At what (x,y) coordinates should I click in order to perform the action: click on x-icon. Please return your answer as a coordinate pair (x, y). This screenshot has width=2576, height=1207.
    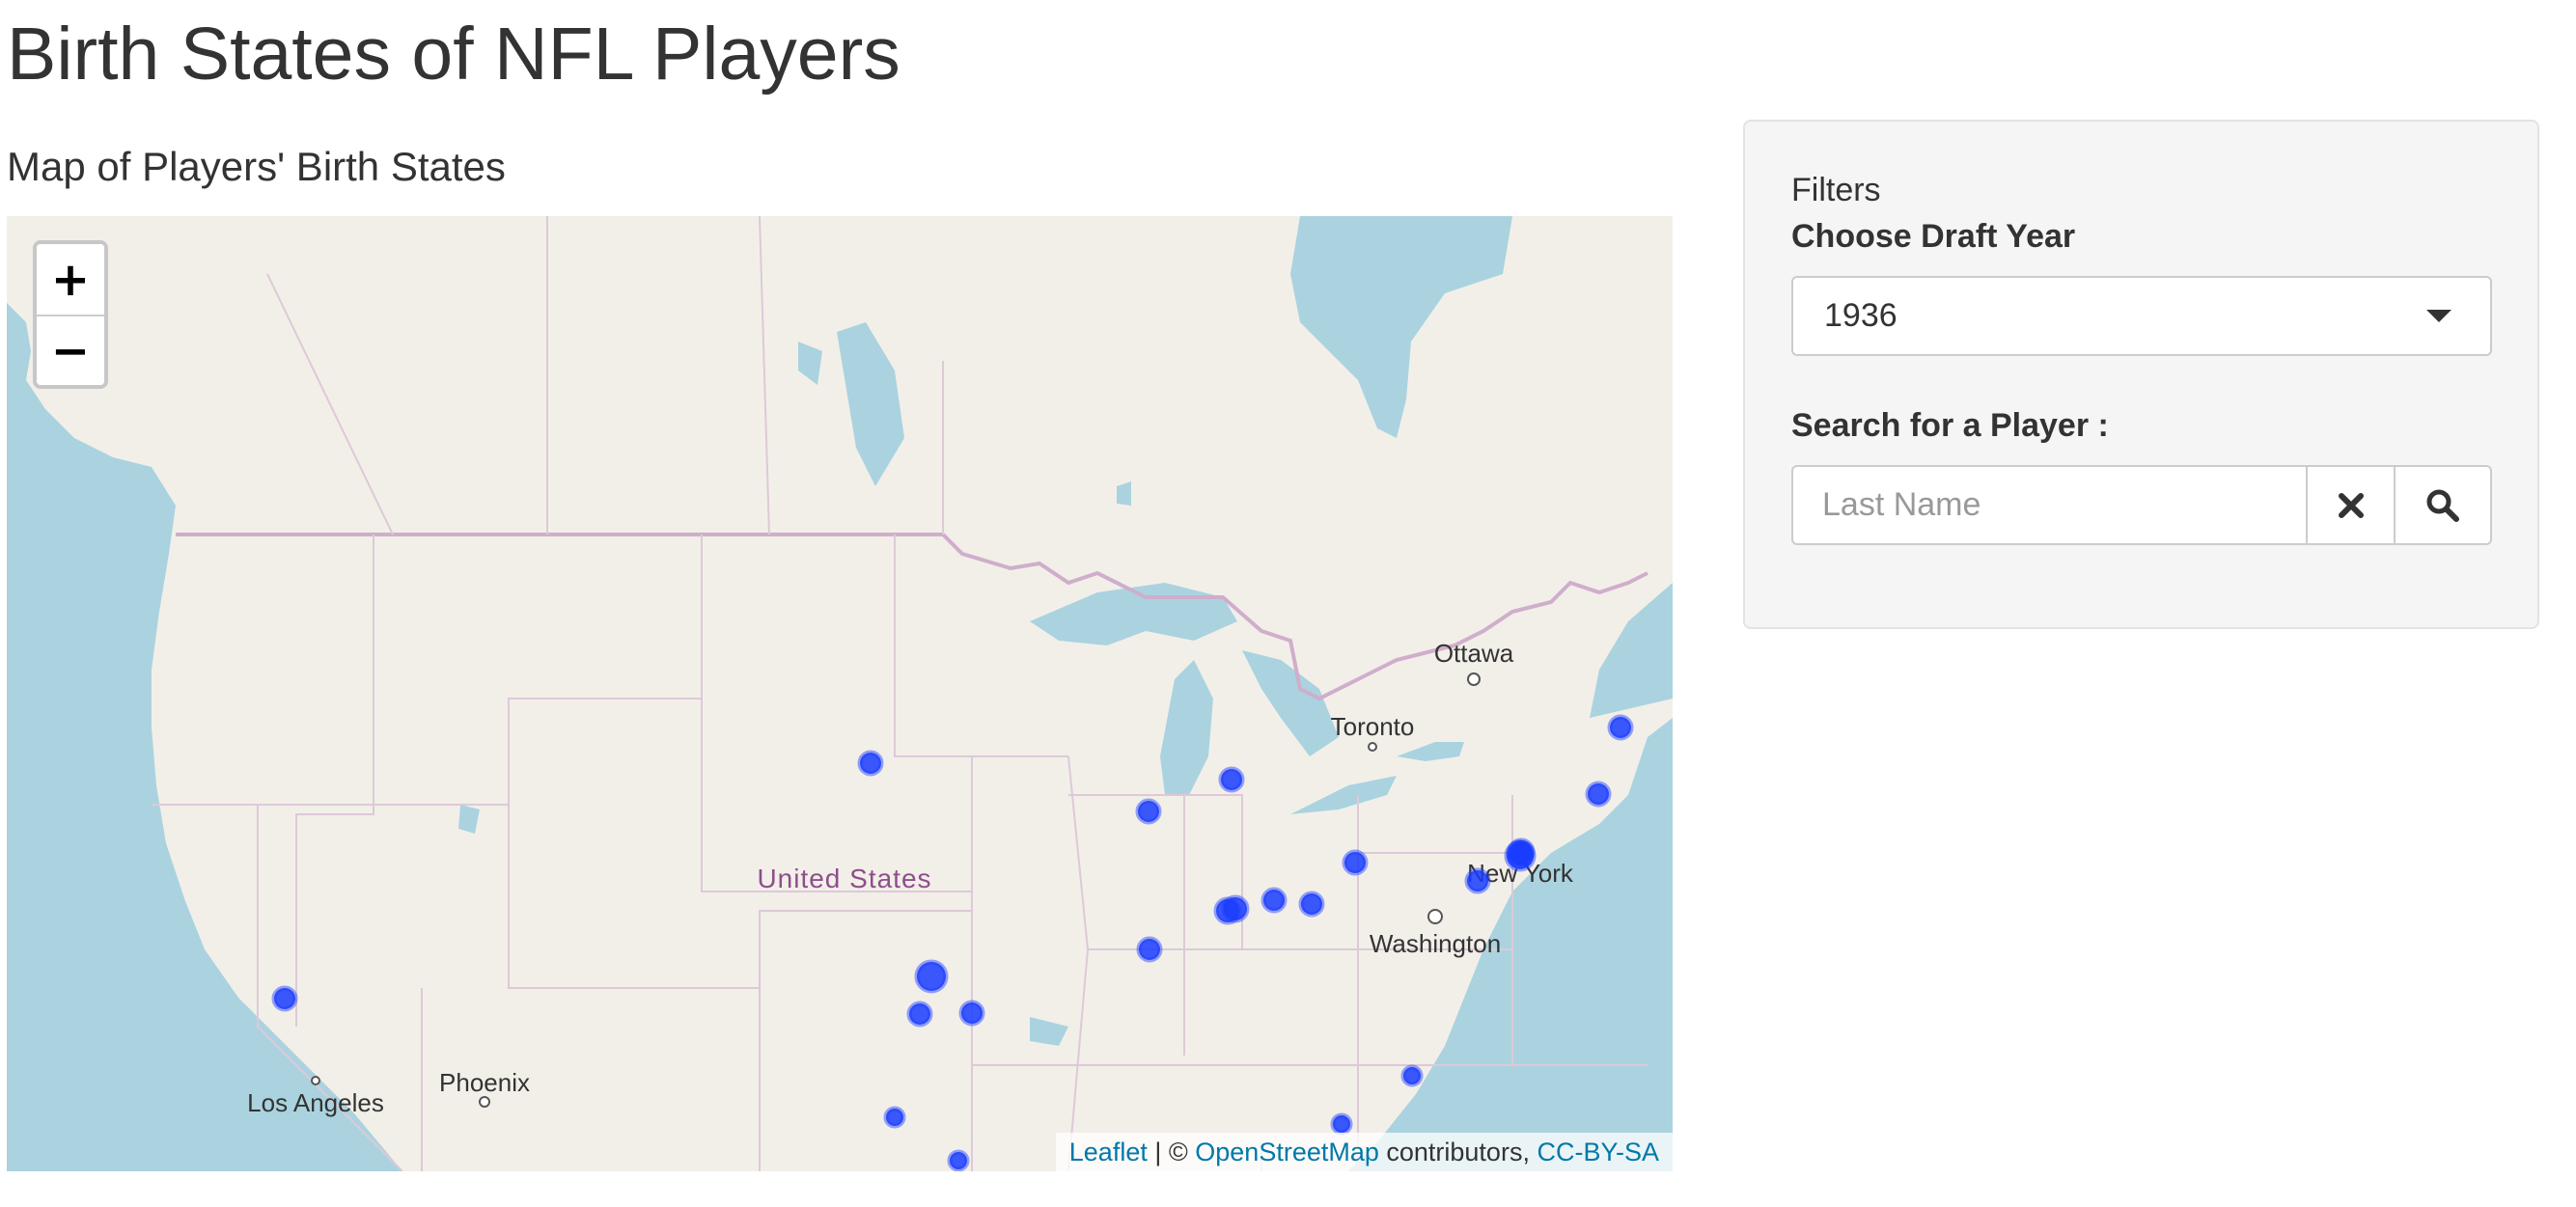
    Looking at the image, I should click on (2351, 505).